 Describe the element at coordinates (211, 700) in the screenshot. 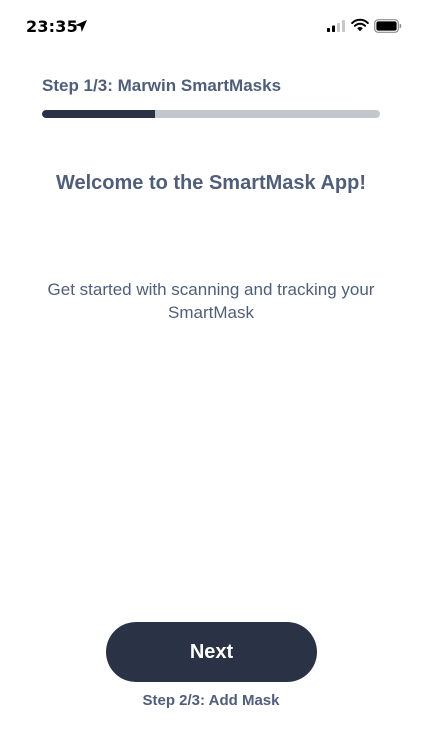

I see `next-step-label: Step 2/3: Add Mask` at that location.